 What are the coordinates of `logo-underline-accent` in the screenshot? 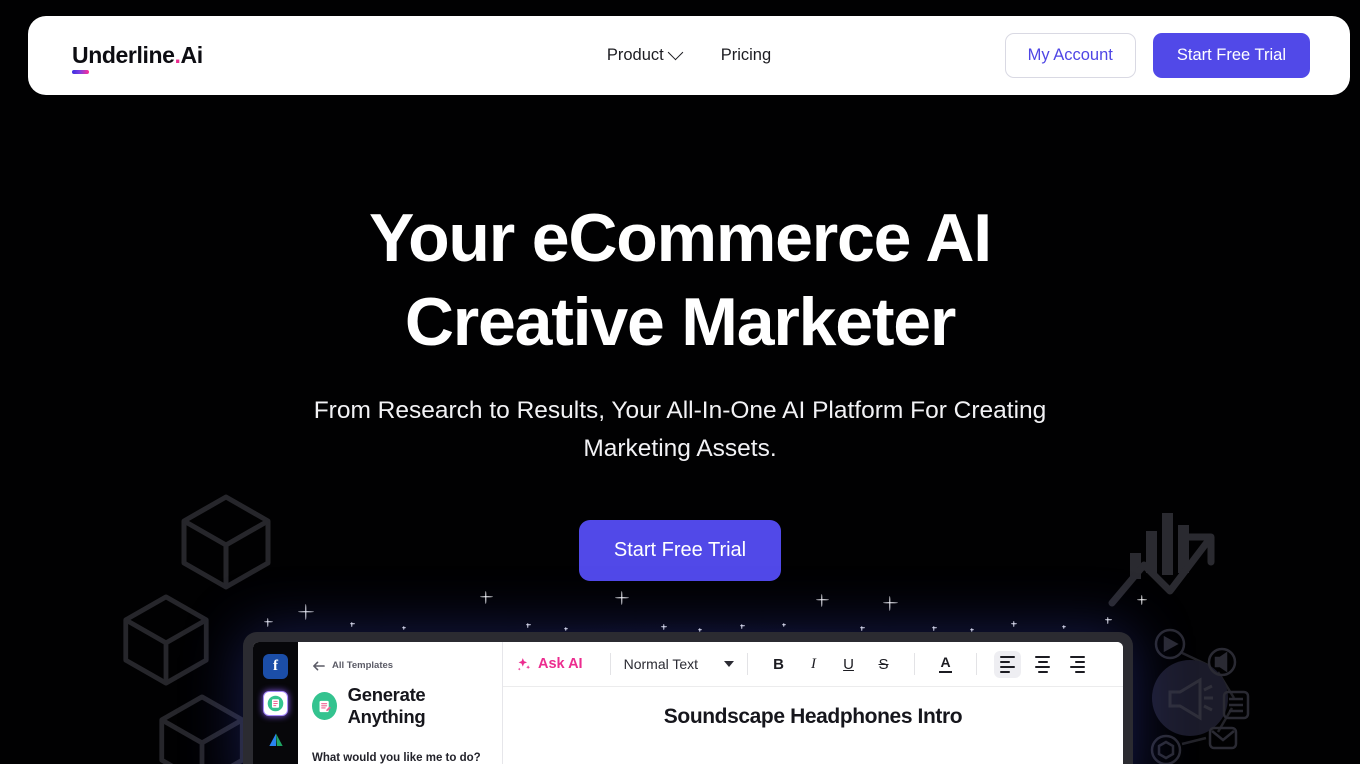 It's located at (80, 72).